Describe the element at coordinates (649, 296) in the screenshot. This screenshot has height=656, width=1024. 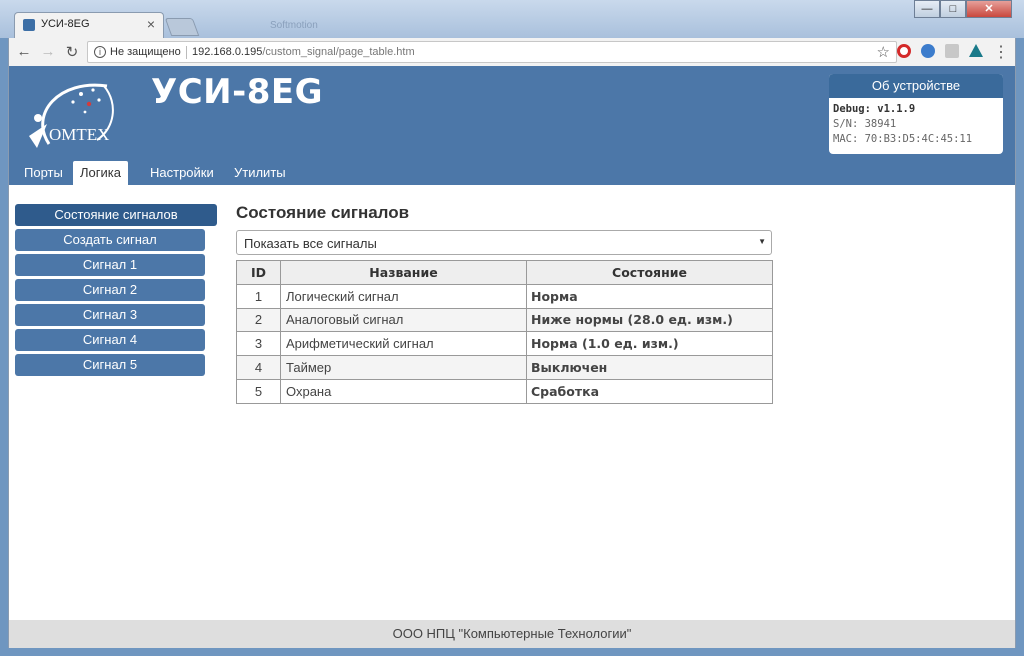
I see `cell-state: Норма` at that location.